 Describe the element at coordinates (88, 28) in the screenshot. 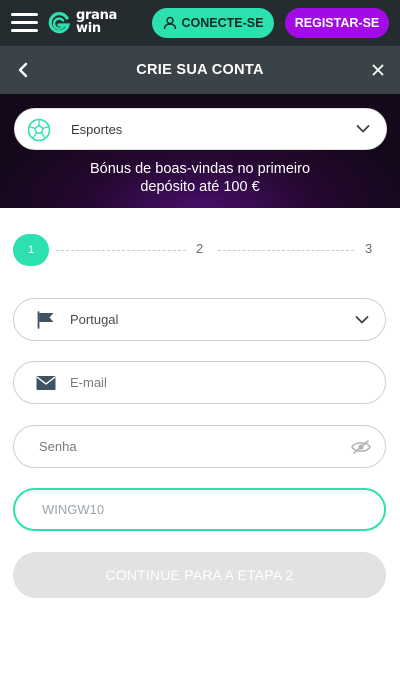

I see `logo-line-2: win` at that location.